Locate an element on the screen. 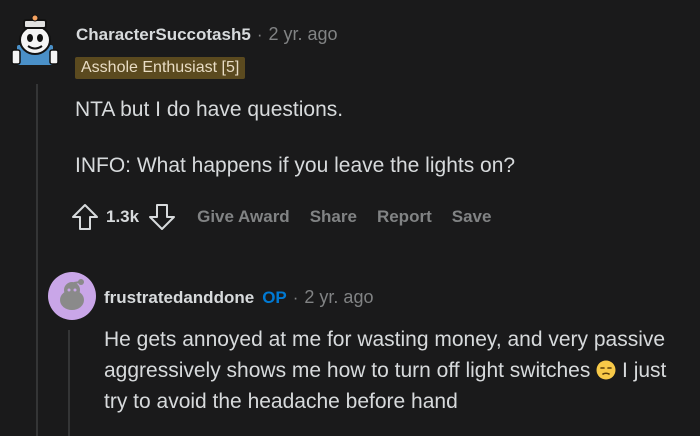 The height and width of the screenshot is (436, 700). comment-paragraph: NTA but I do have questions. is located at coordinates (209, 109).